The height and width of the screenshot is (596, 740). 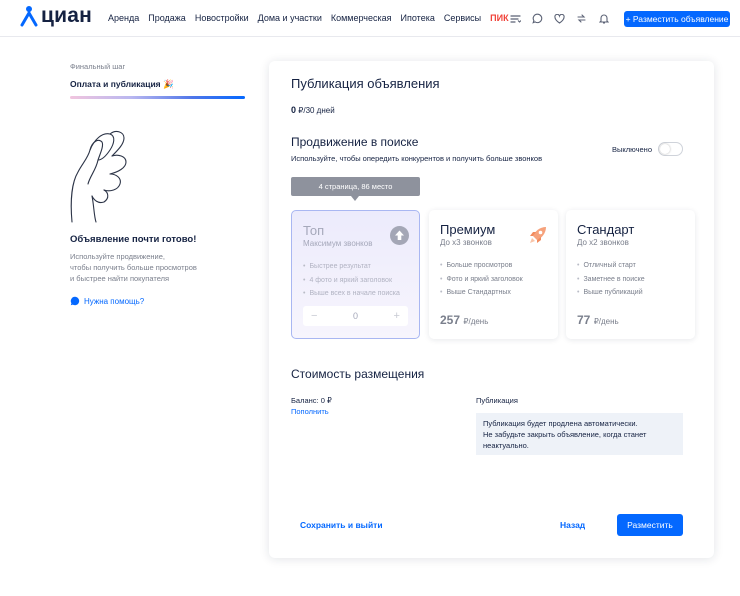 I want to click on tariff-feature: Выше публикаций, so click(x=611, y=293).